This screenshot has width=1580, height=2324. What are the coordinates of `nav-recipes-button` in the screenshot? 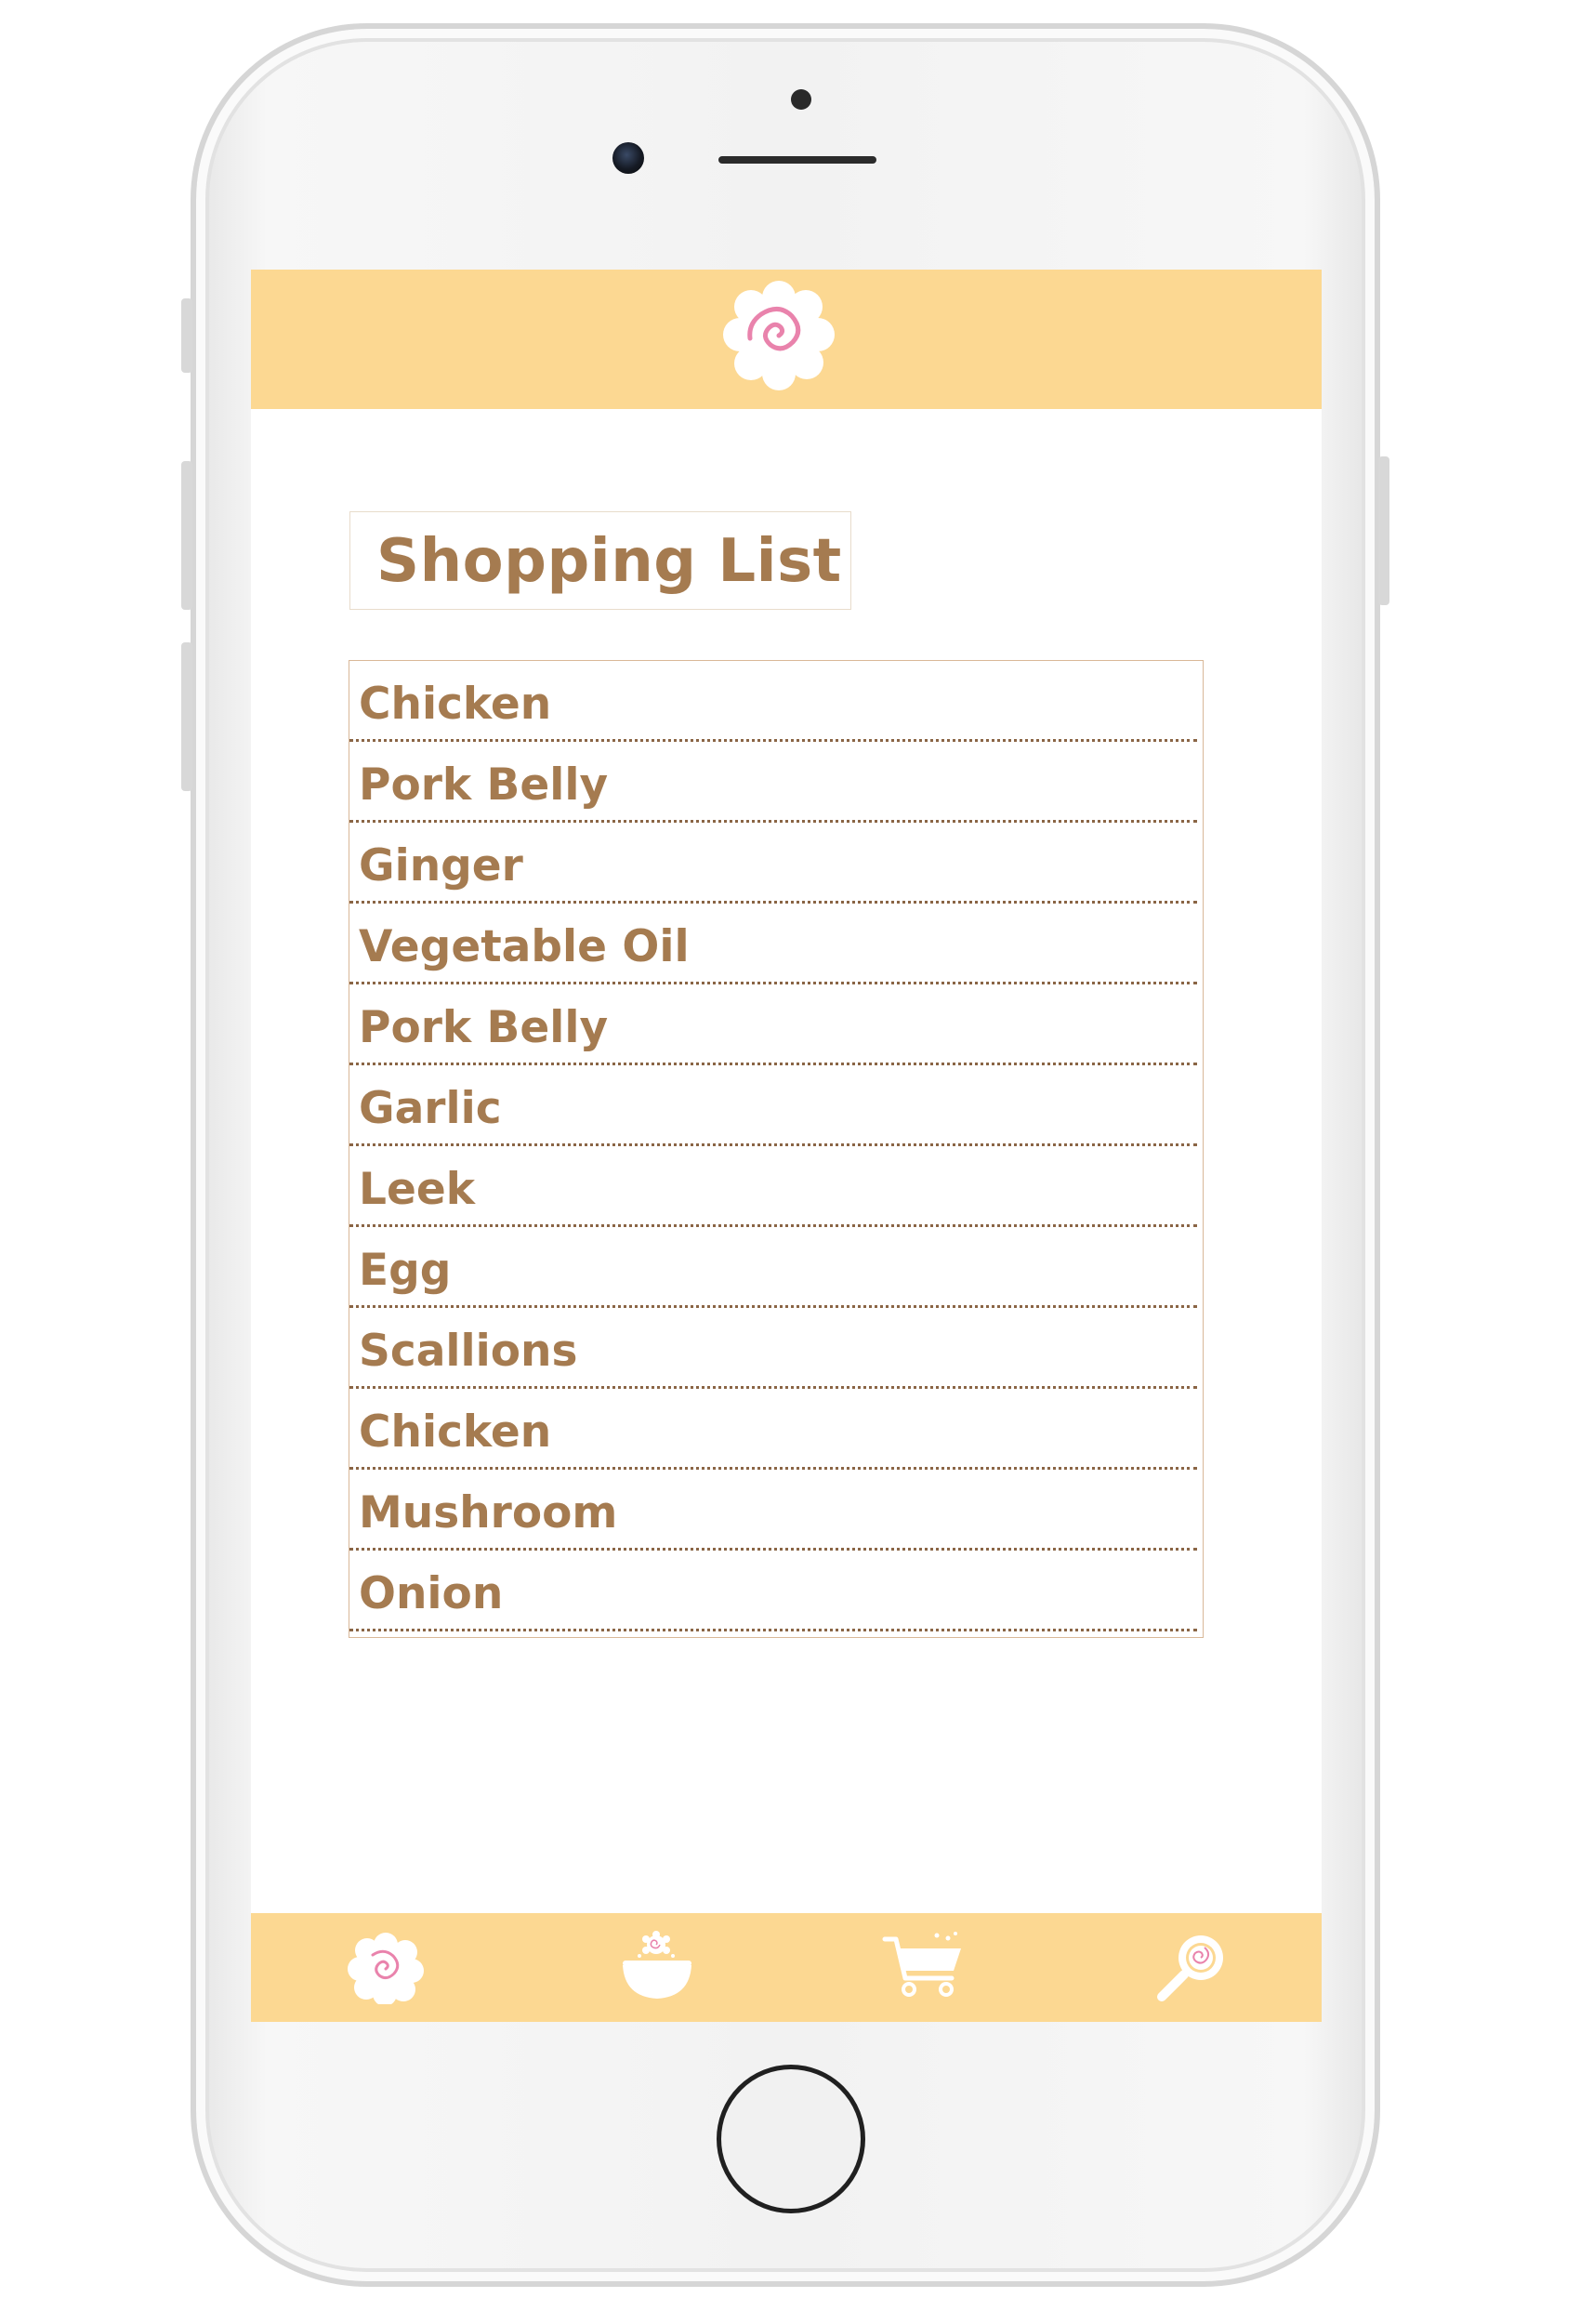 It's located at (657, 1967).